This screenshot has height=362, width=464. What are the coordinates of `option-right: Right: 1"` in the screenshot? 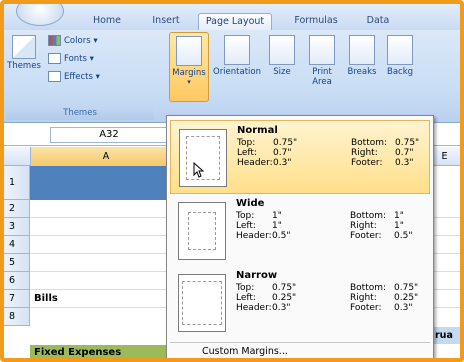 It's located at (377, 226).